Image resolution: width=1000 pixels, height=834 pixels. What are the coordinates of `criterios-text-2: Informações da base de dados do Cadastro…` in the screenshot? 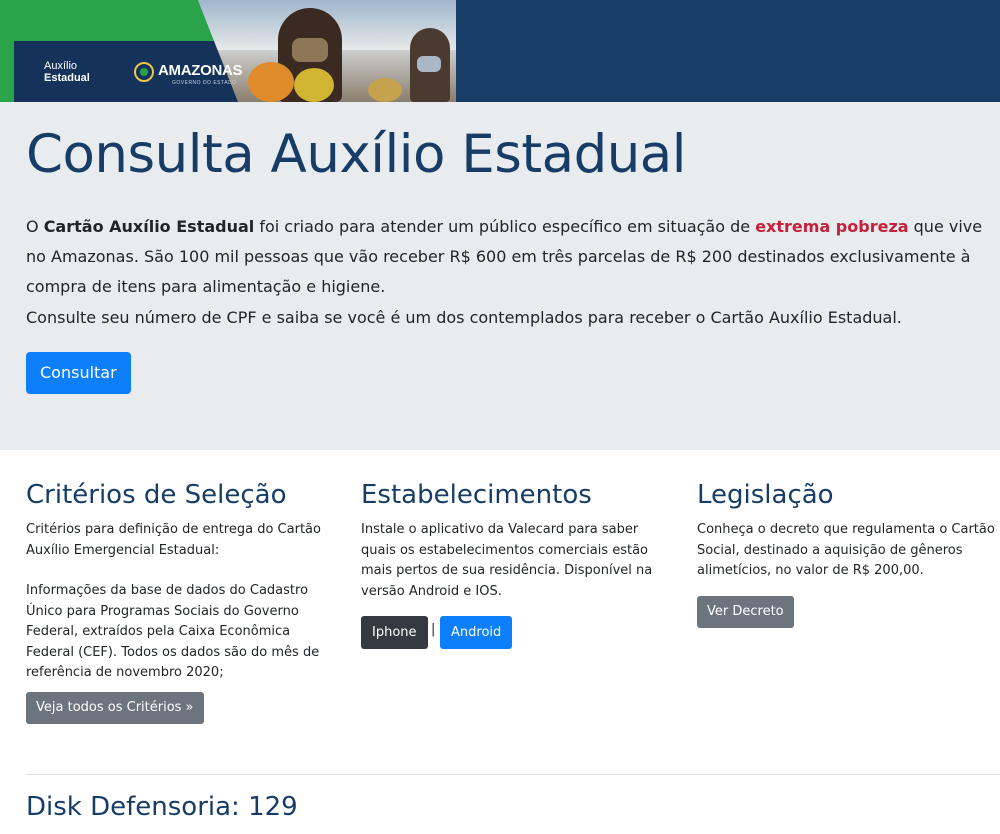 It's located at (173, 631).